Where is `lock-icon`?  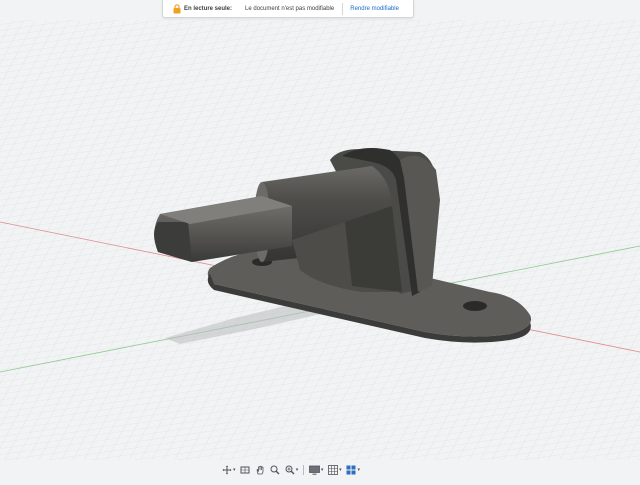
lock-icon is located at coordinates (176, 8).